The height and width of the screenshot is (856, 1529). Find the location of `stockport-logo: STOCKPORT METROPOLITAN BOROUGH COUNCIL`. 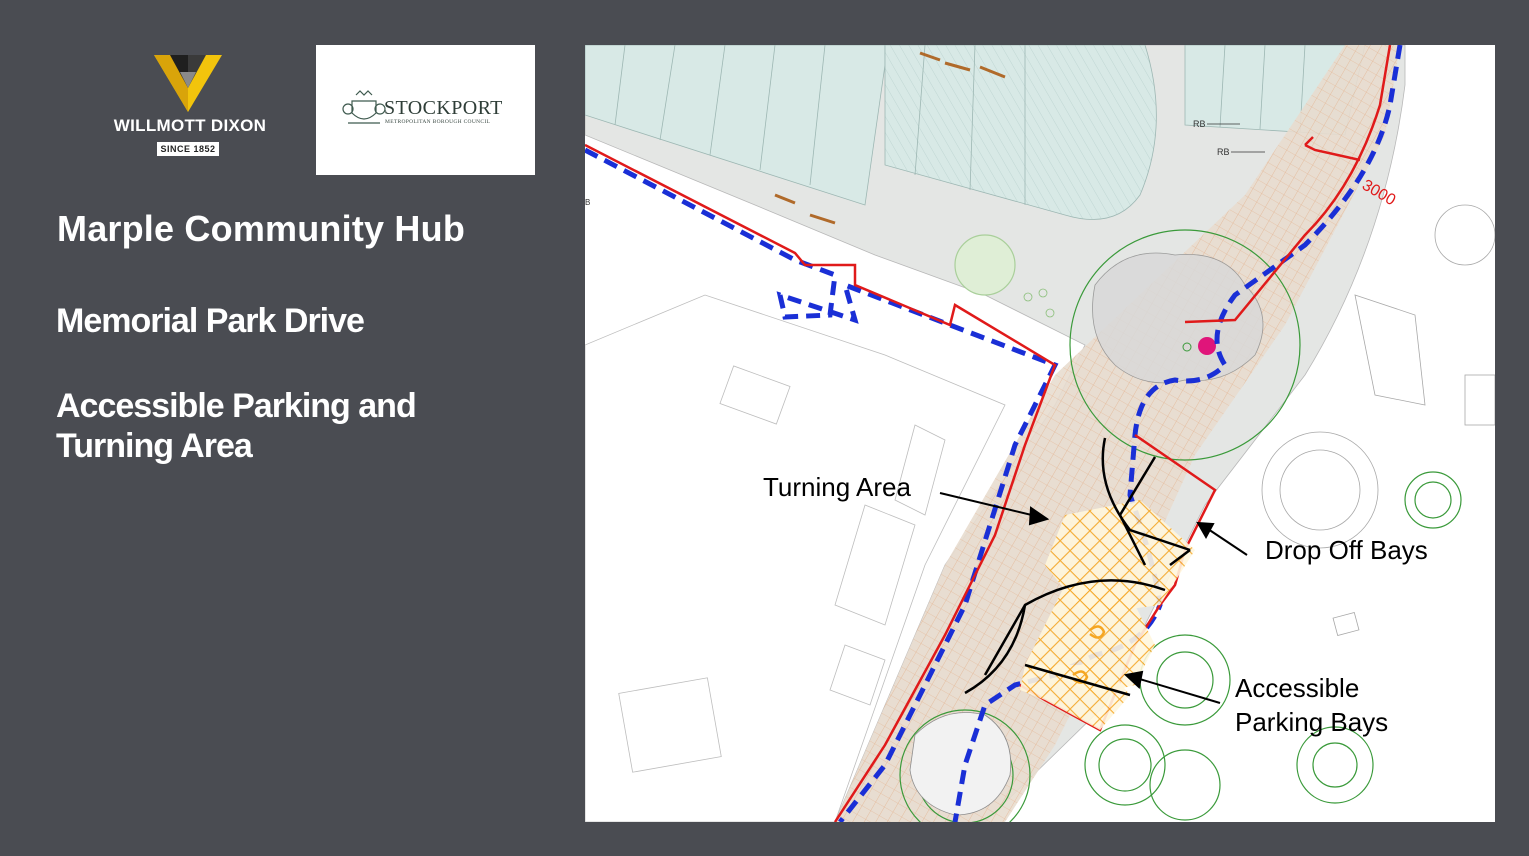

stockport-logo: STOCKPORT METROPOLITAN BOROUGH COUNCIL is located at coordinates (425, 110).